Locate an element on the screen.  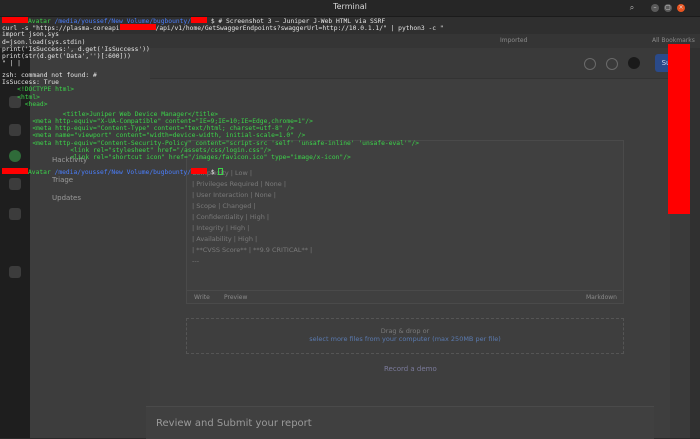
review-section: Review and Submit your report is located at coordinates (400, 422).